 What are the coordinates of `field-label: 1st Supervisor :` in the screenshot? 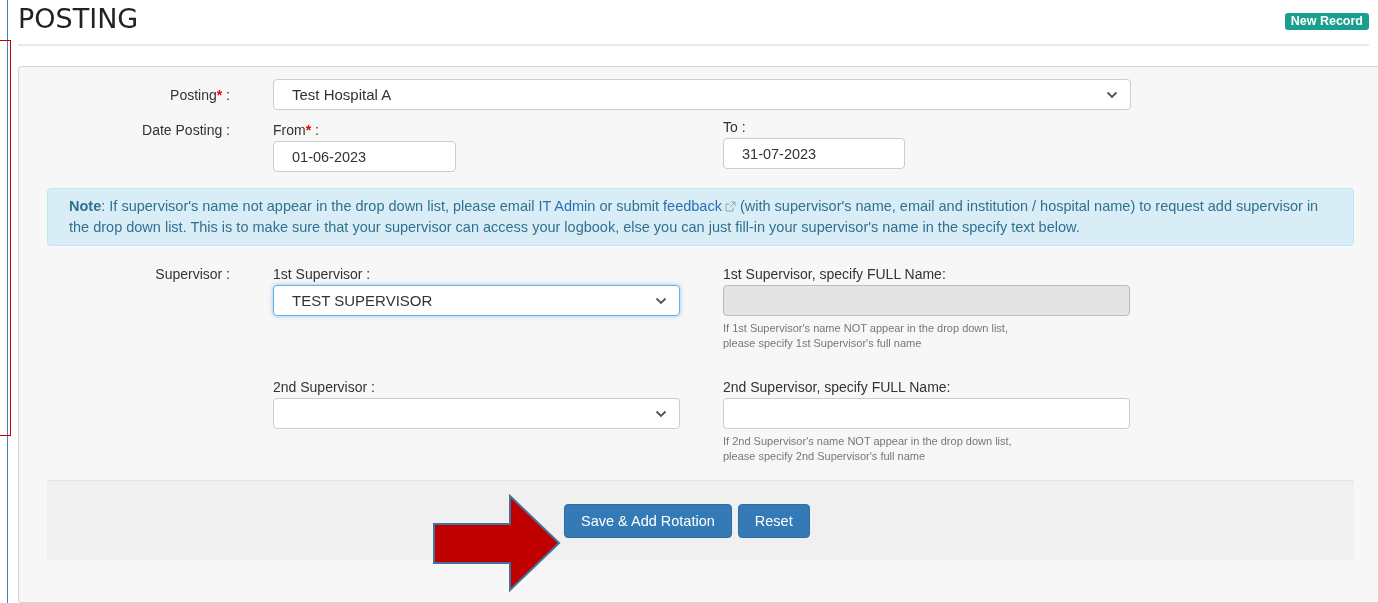 It's located at (322, 274).